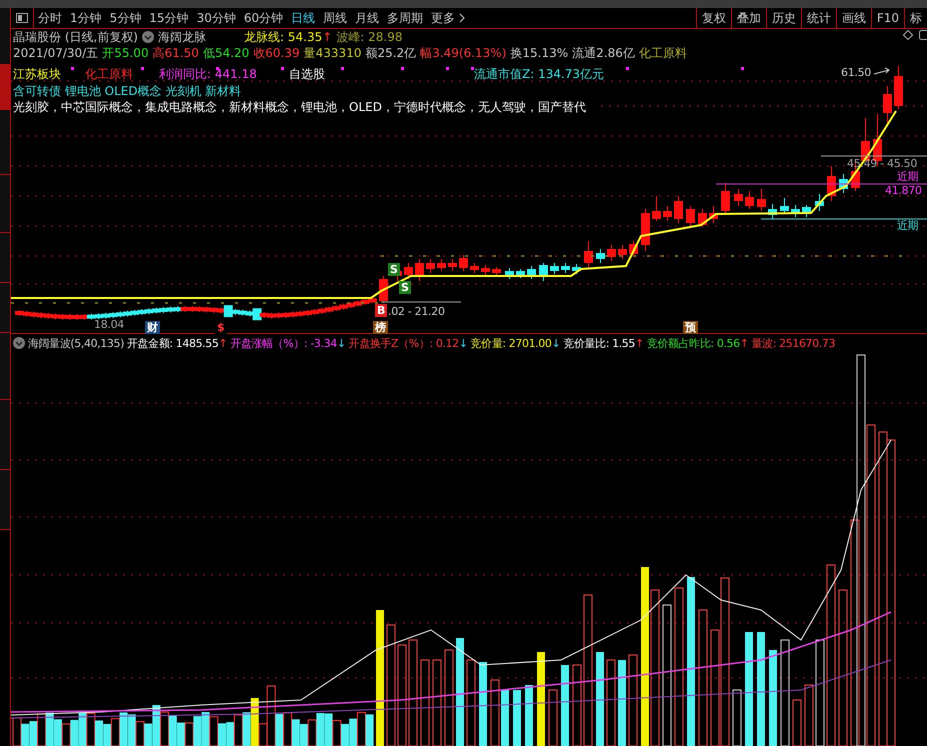  I want to click on signal-marker: 预, so click(690, 327).